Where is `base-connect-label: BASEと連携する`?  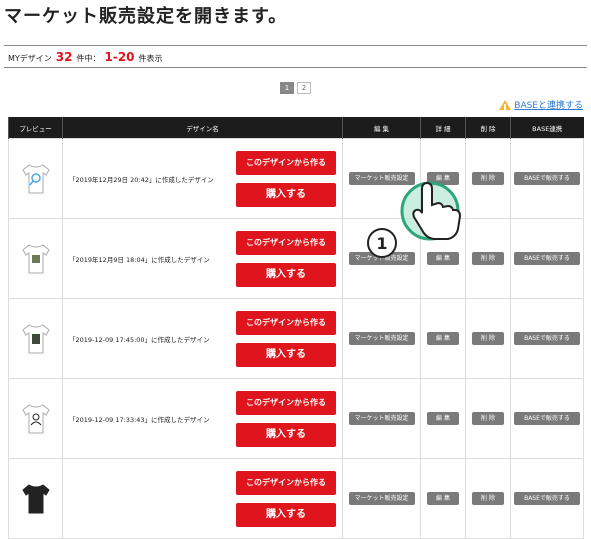 base-connect-label: BASEと連携する is located at coordinates (548, 106).